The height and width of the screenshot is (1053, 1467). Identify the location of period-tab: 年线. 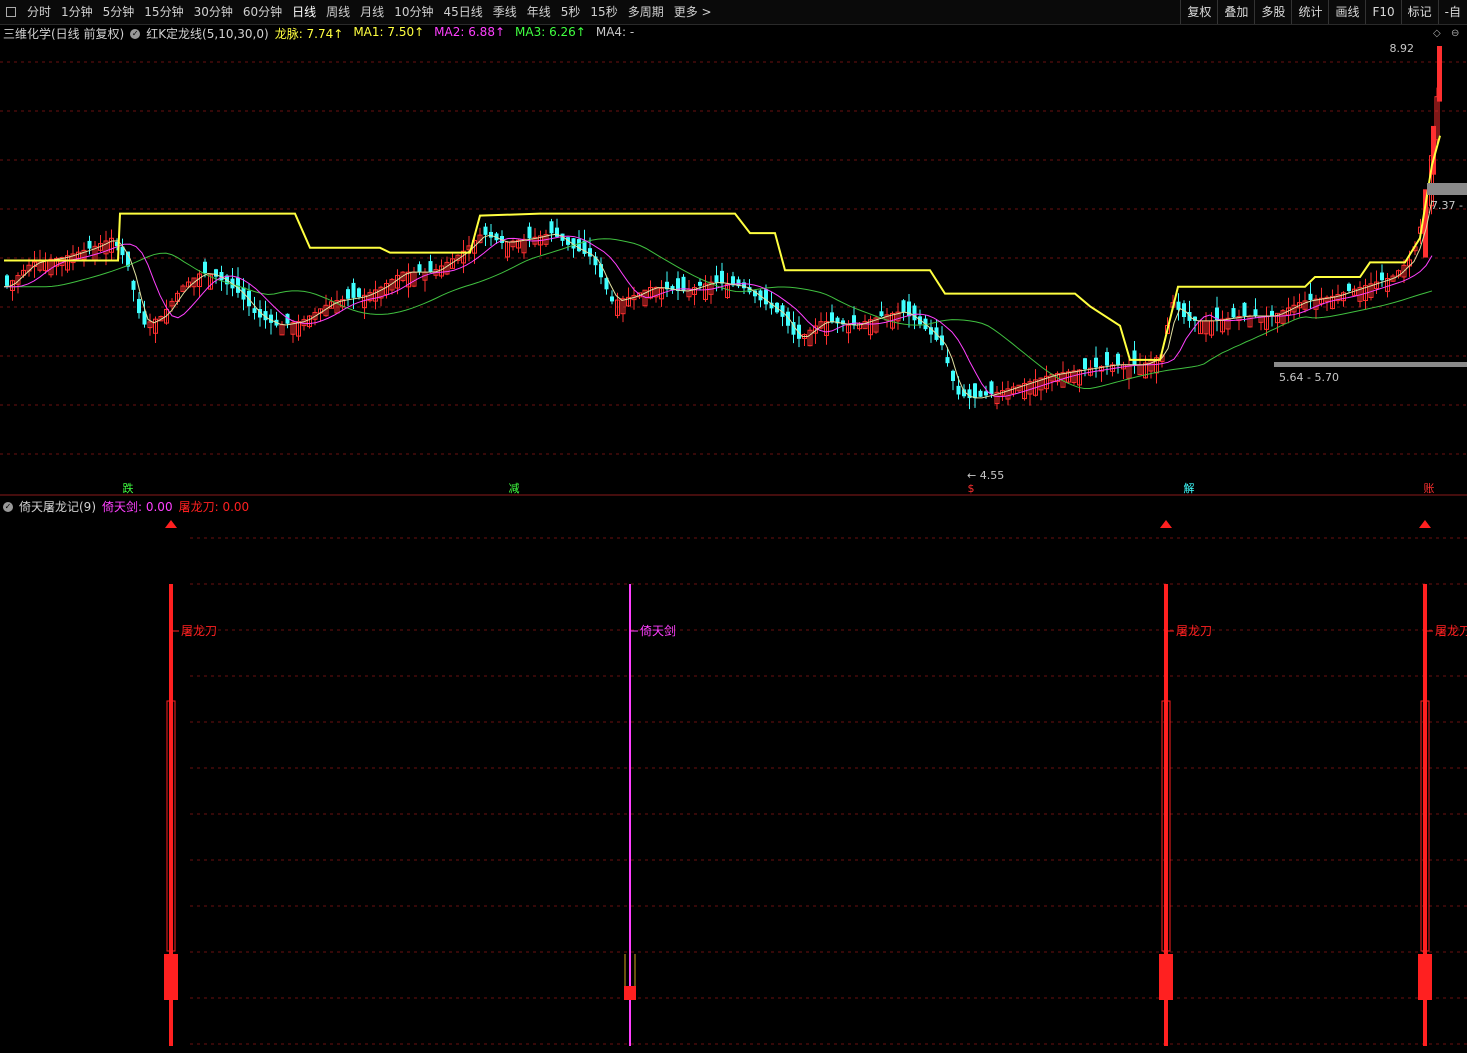
(539, 12).